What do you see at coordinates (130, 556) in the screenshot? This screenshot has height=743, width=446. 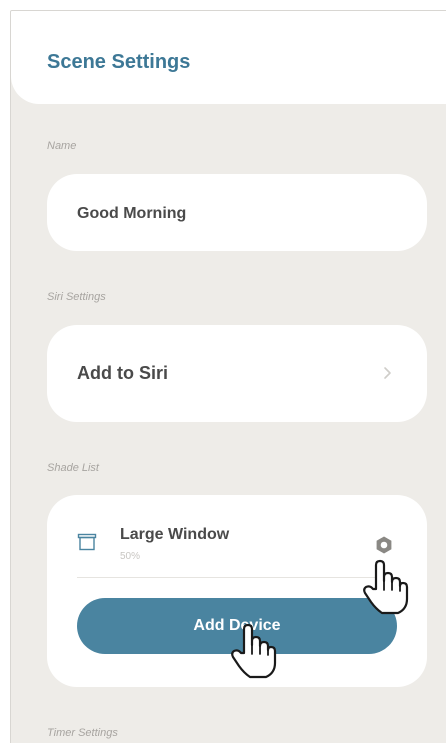 I see `shade-level: 50%` at bounding box center [130, 556].